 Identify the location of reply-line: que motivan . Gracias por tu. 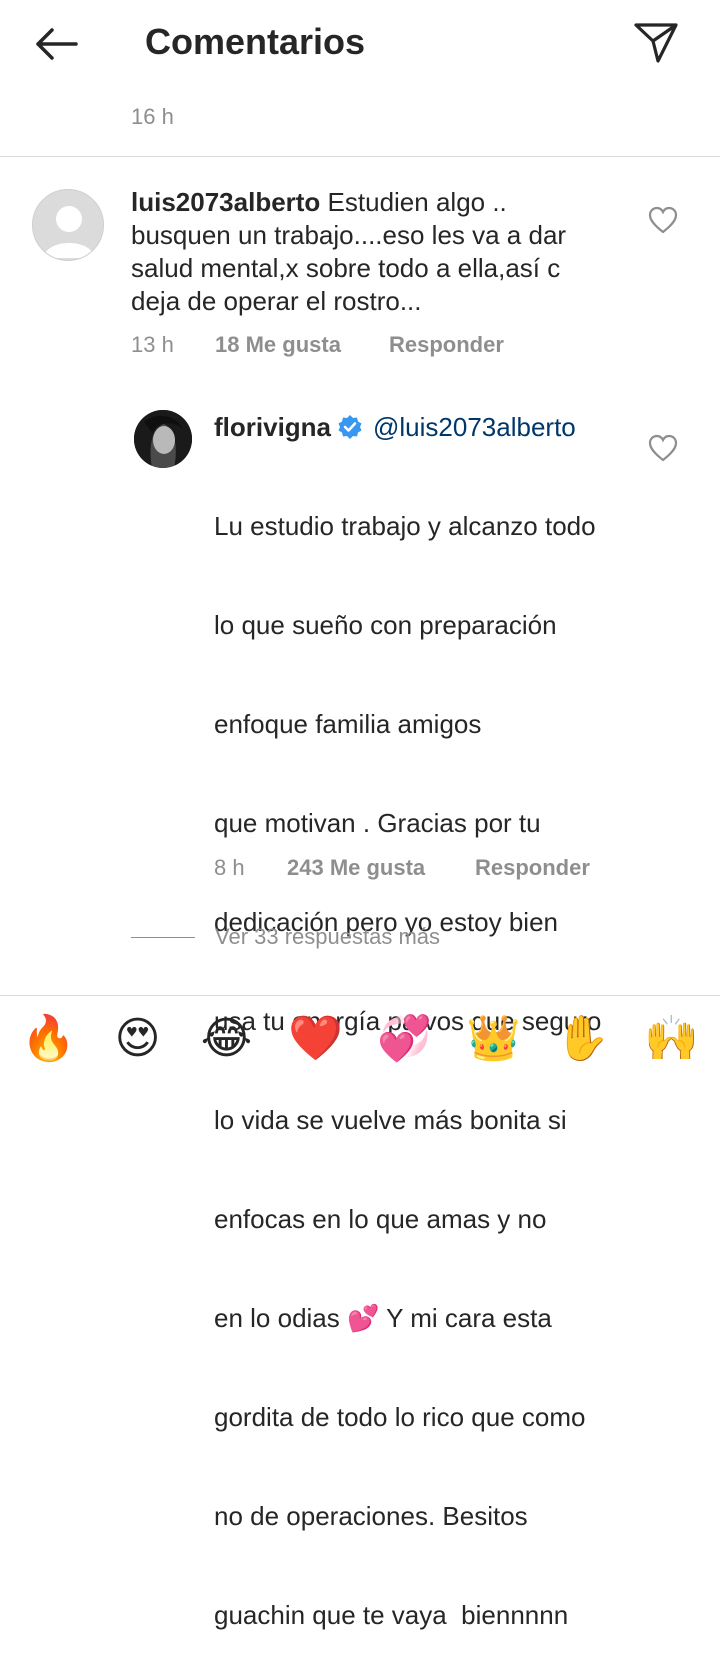
(377, 823).